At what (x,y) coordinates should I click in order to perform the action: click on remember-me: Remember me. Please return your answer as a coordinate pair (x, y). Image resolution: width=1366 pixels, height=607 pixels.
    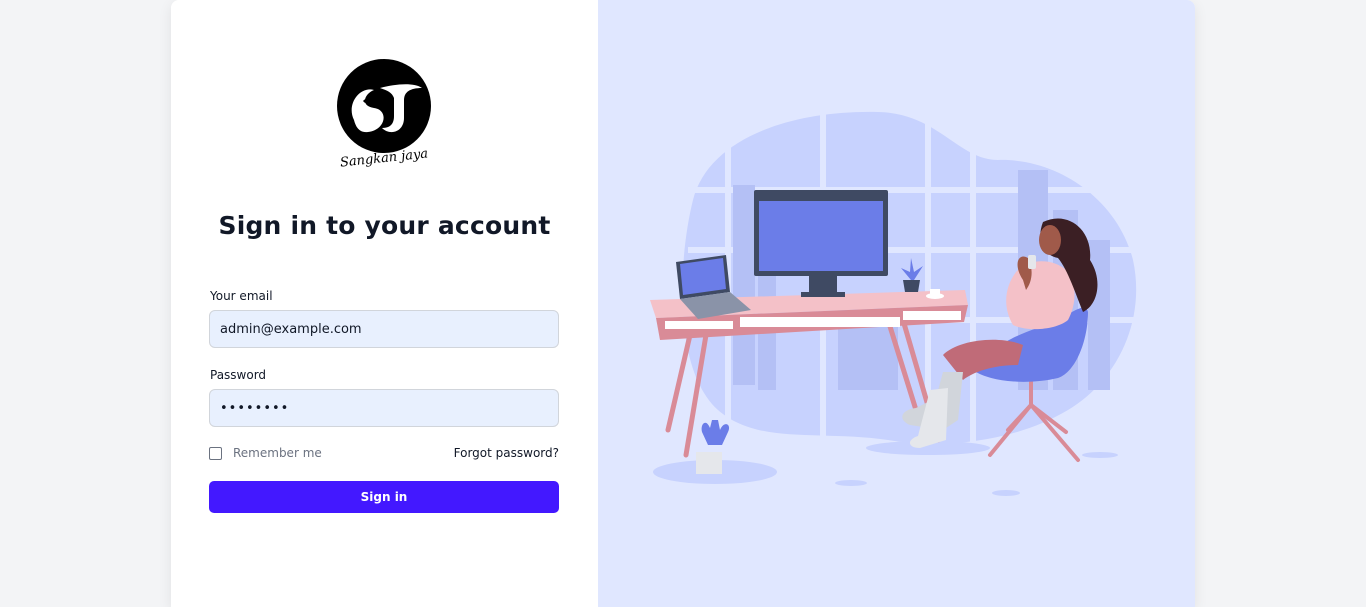
    Looking at the image, I should click on (265, 453).